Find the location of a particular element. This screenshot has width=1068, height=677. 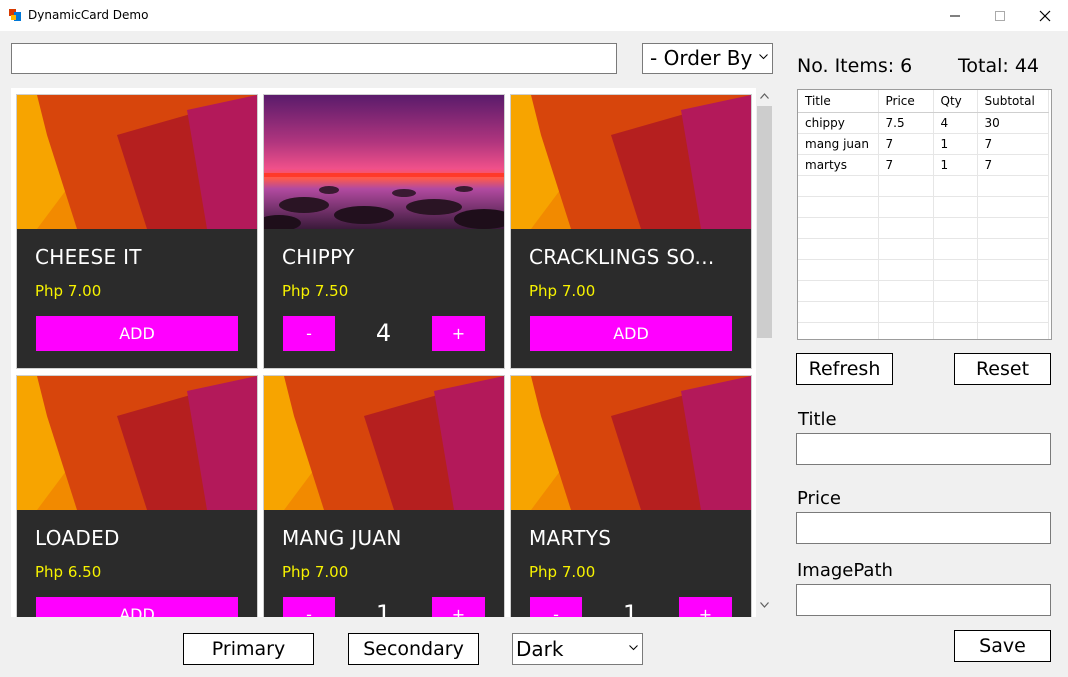

product-card: MANG JUAN Php 7.00 - 1 + is located at coordinates (384, 496).